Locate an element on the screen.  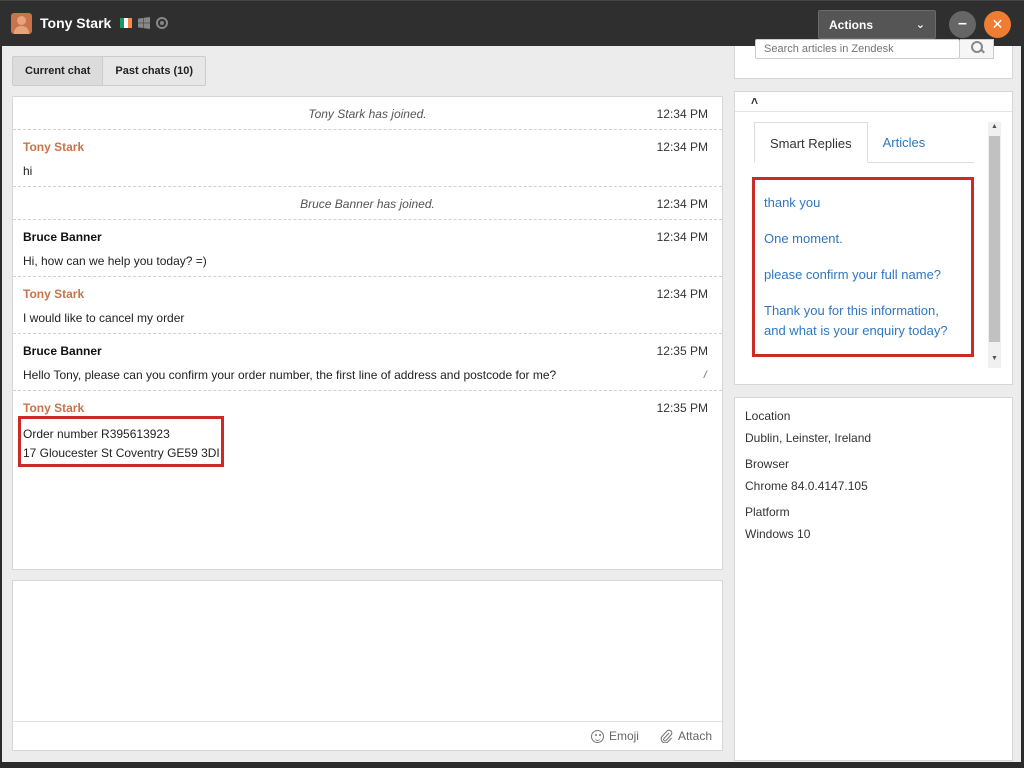
location-label: Location is located at coordinates (768, 416).